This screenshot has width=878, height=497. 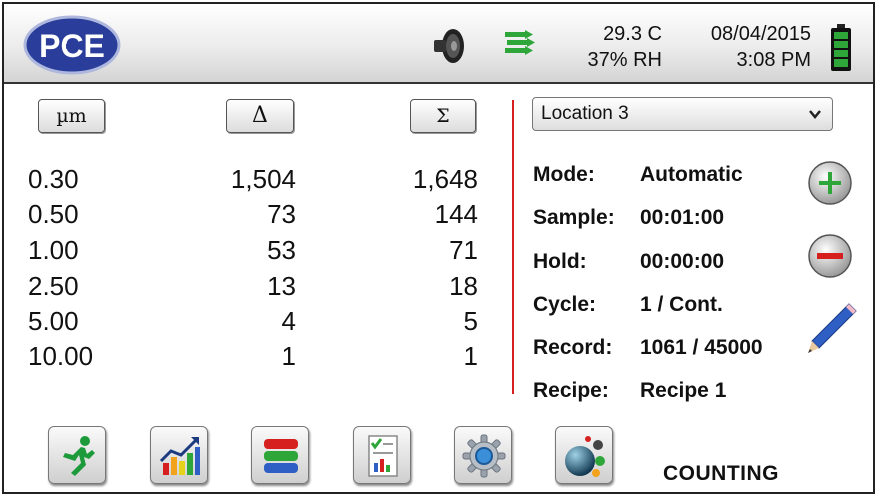 What do you see at coordinates (721, 473) in the screenshot?
I see `status-label: COUNTING` at bounding box center [721, 473].